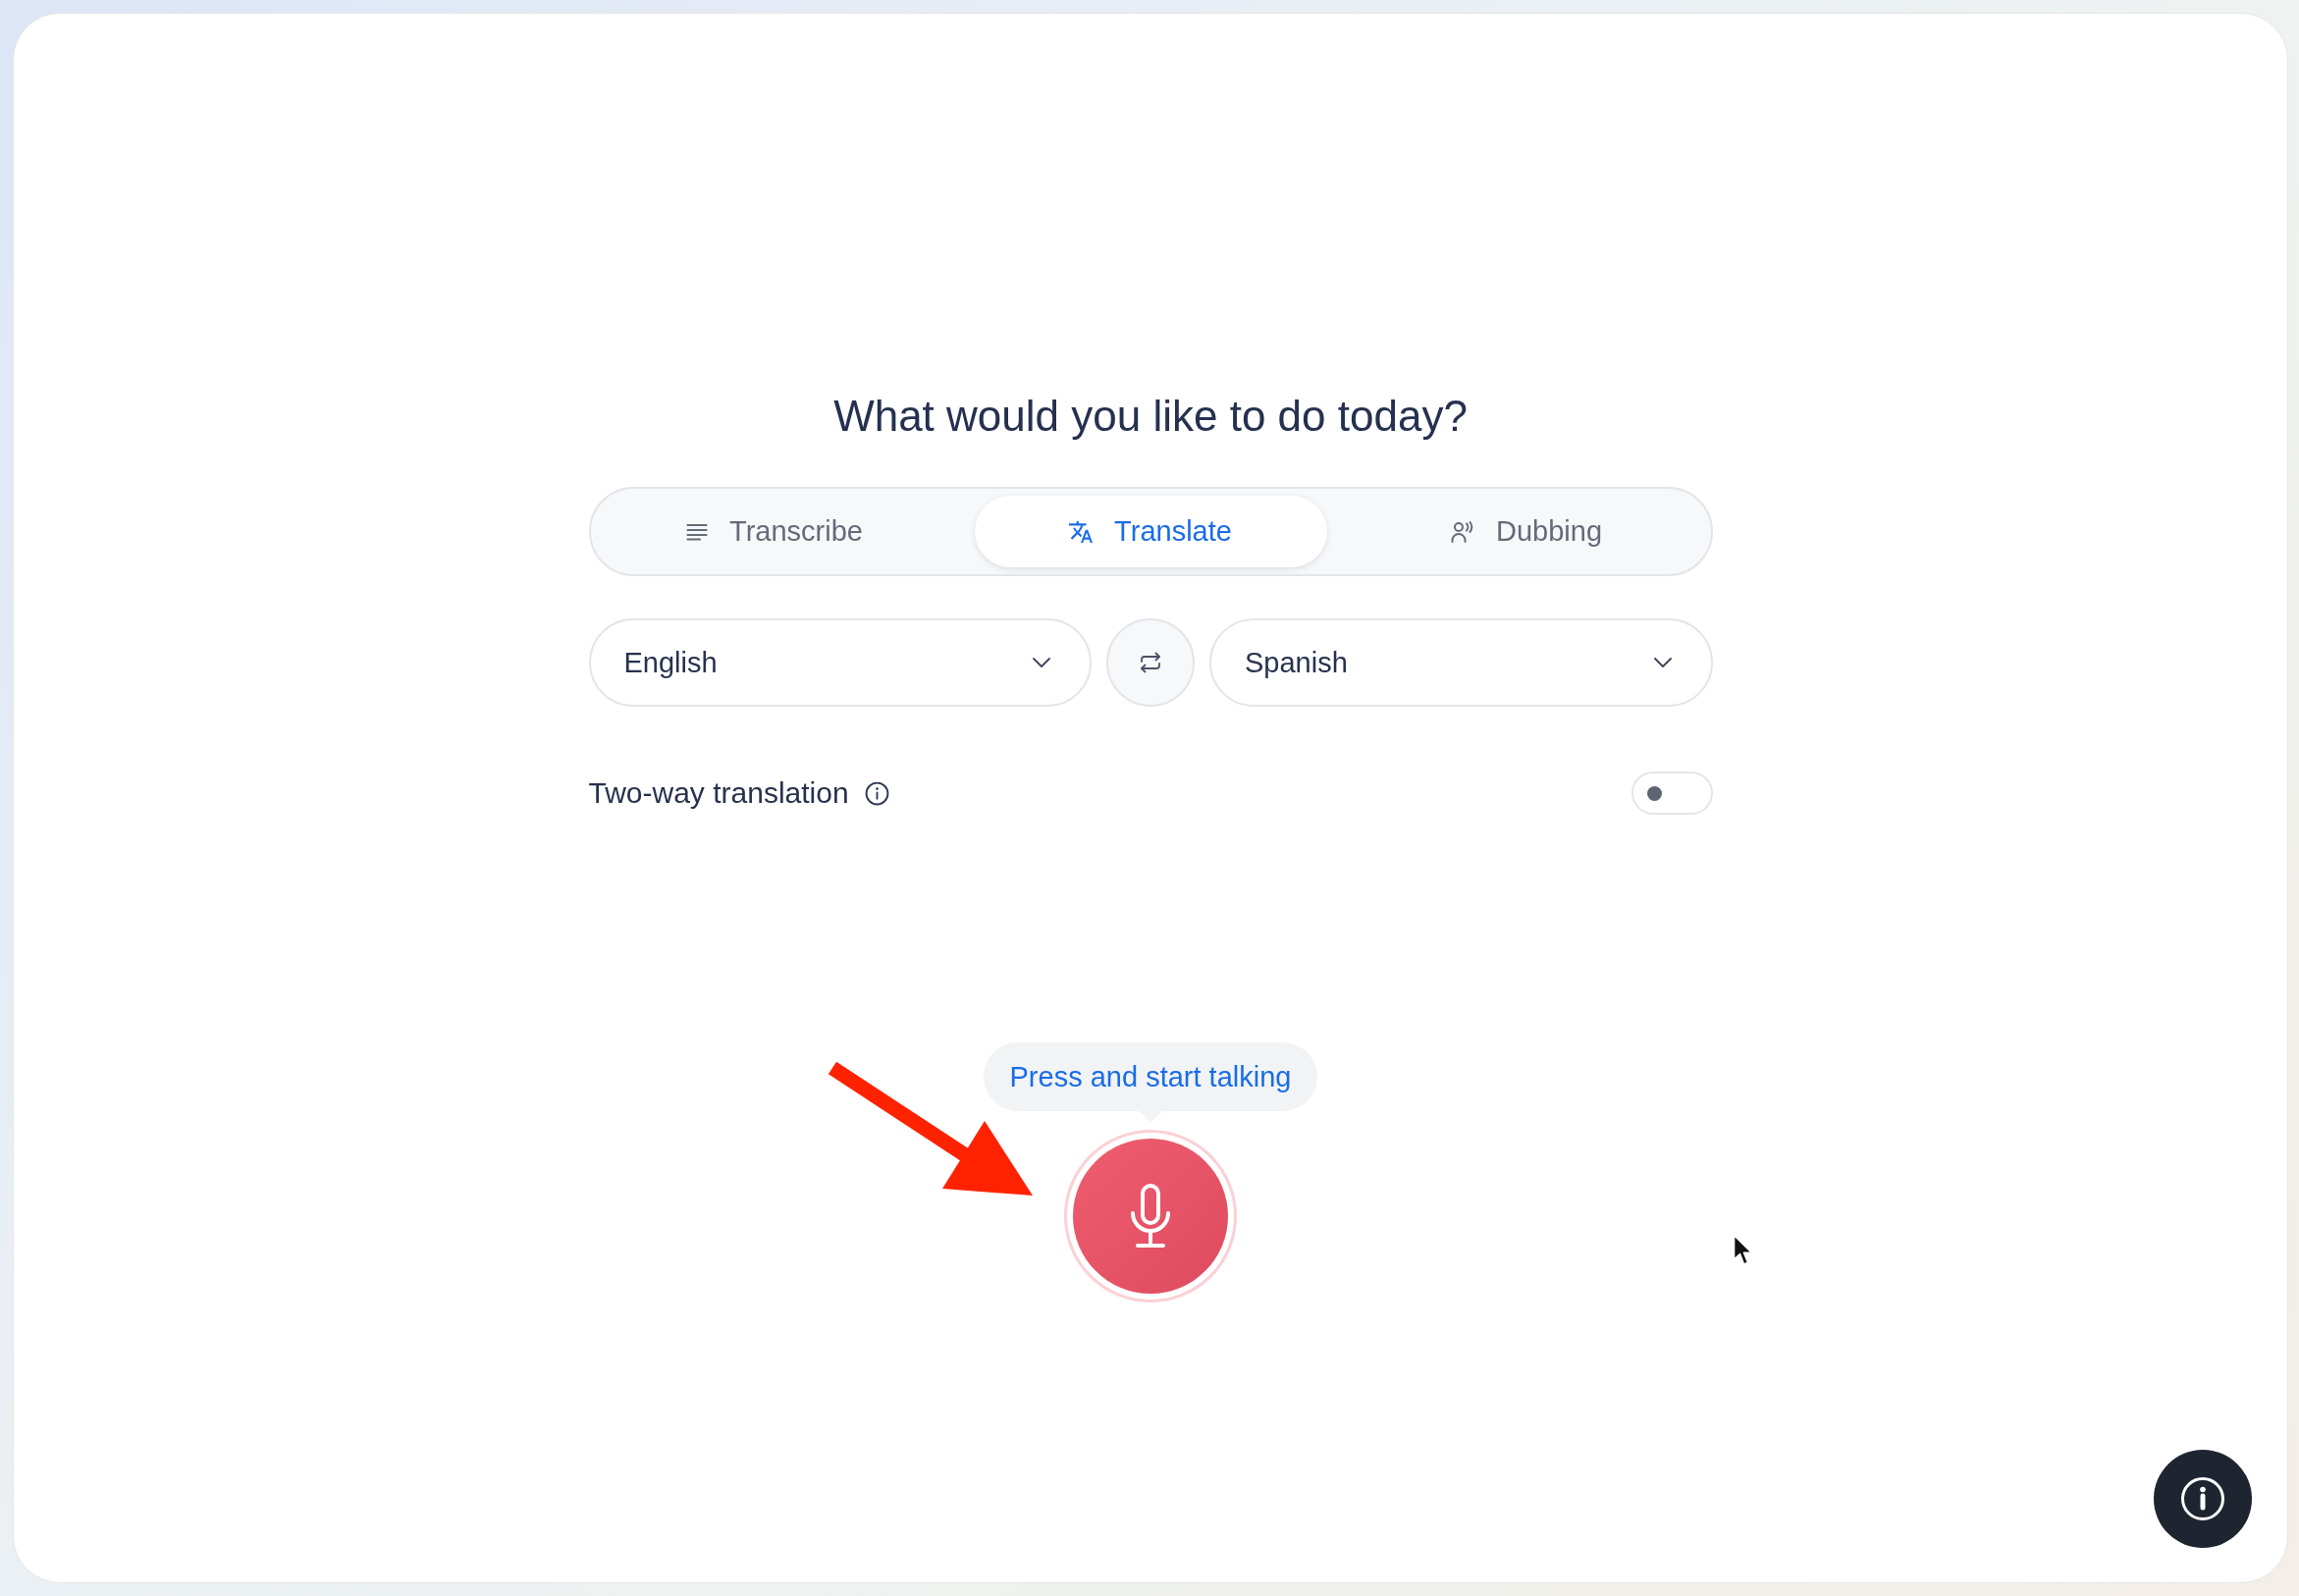  I want to click on target-language-select: Spanish, so click(1461, 662).